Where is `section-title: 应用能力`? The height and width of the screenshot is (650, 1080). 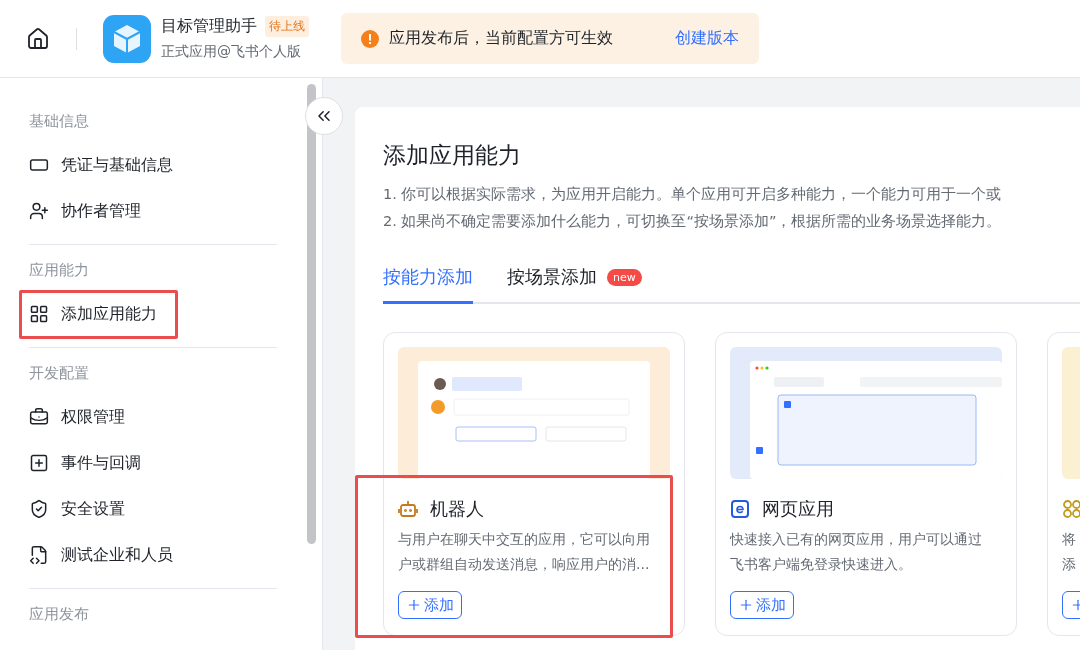
section-title: 应用能力 is located at coordinates (59, 270).